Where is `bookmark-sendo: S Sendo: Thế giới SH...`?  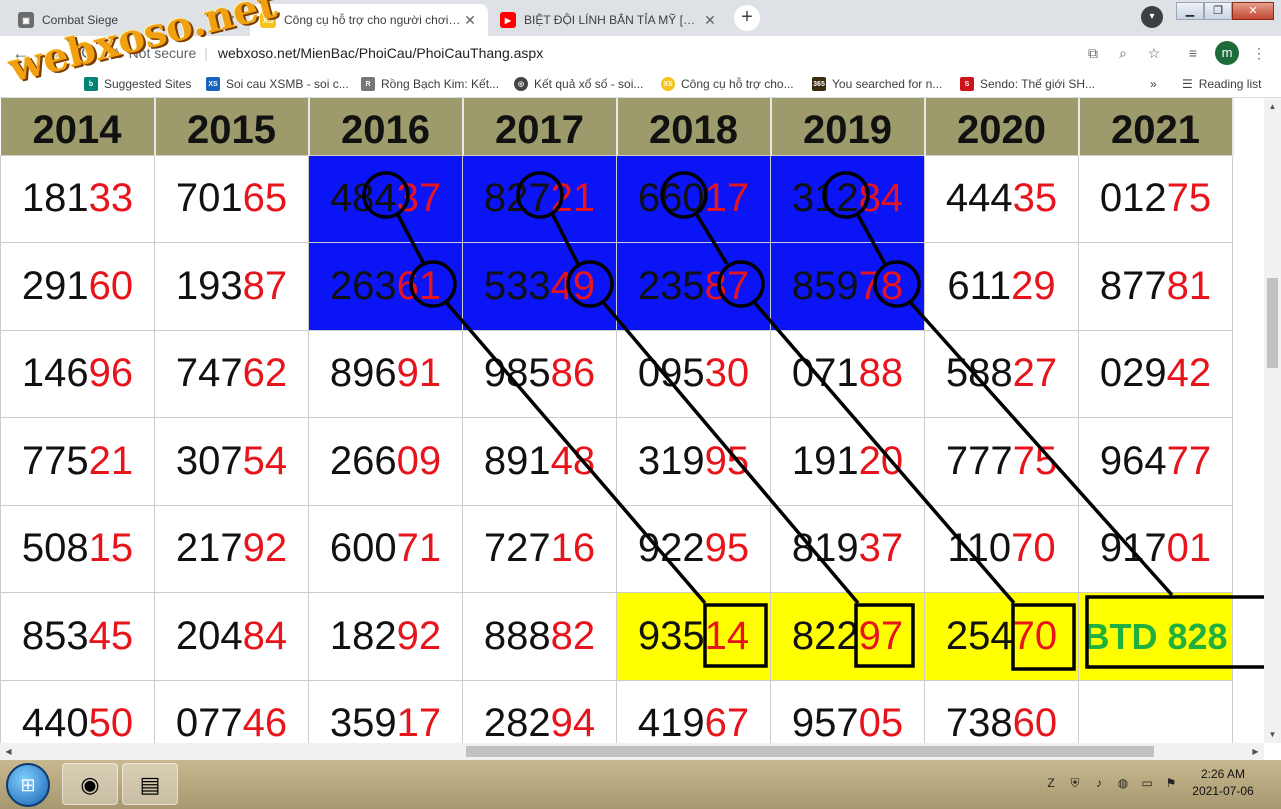
bookmark-sendo: S Sendo: Thế giới SH... is located at coordinates (1027, 84).